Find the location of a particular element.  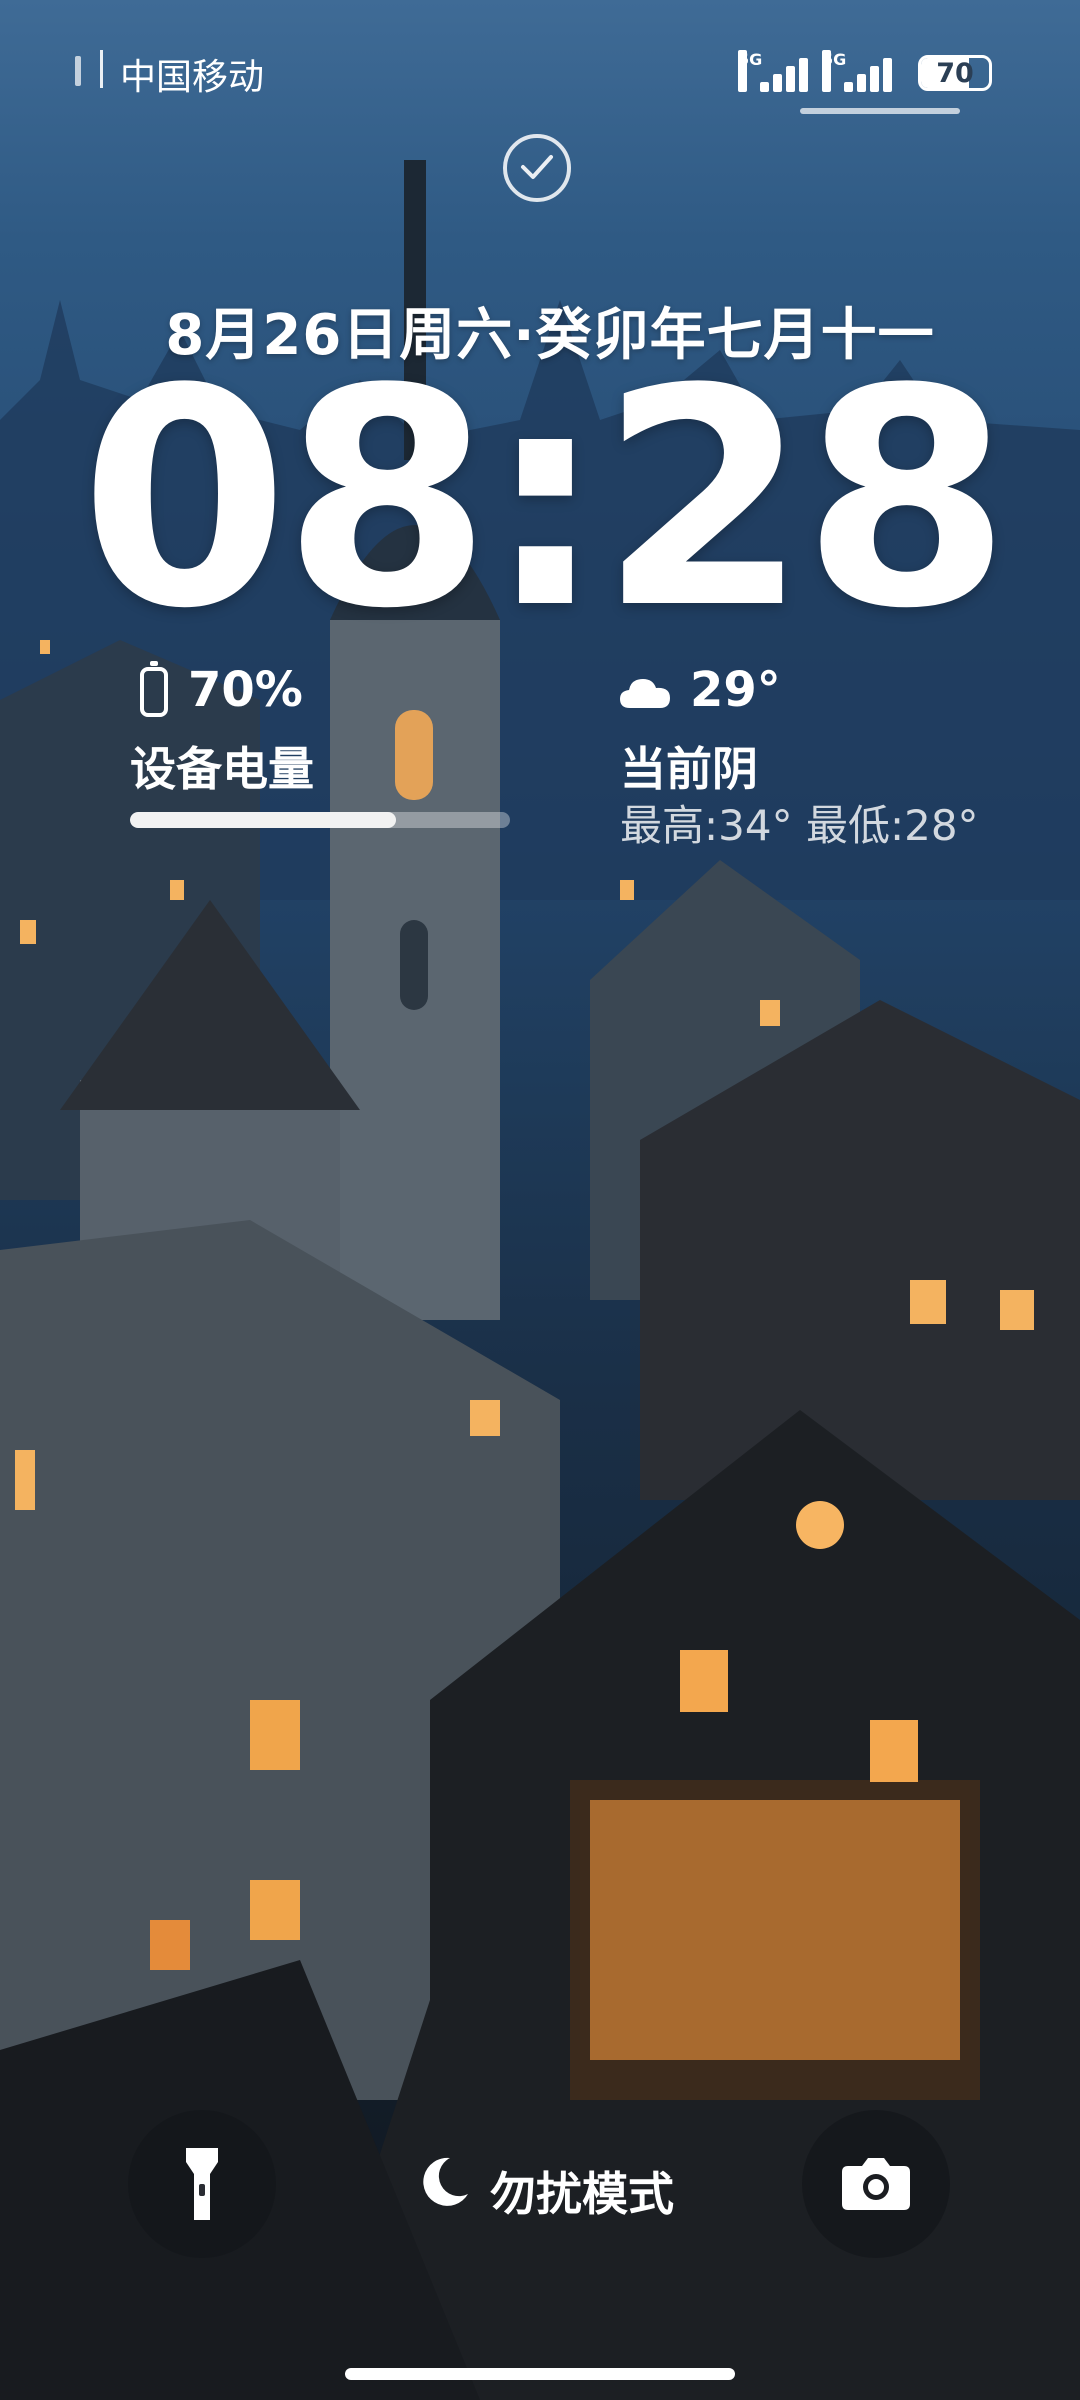

carrier-separator is located at coordinates (101, 69).